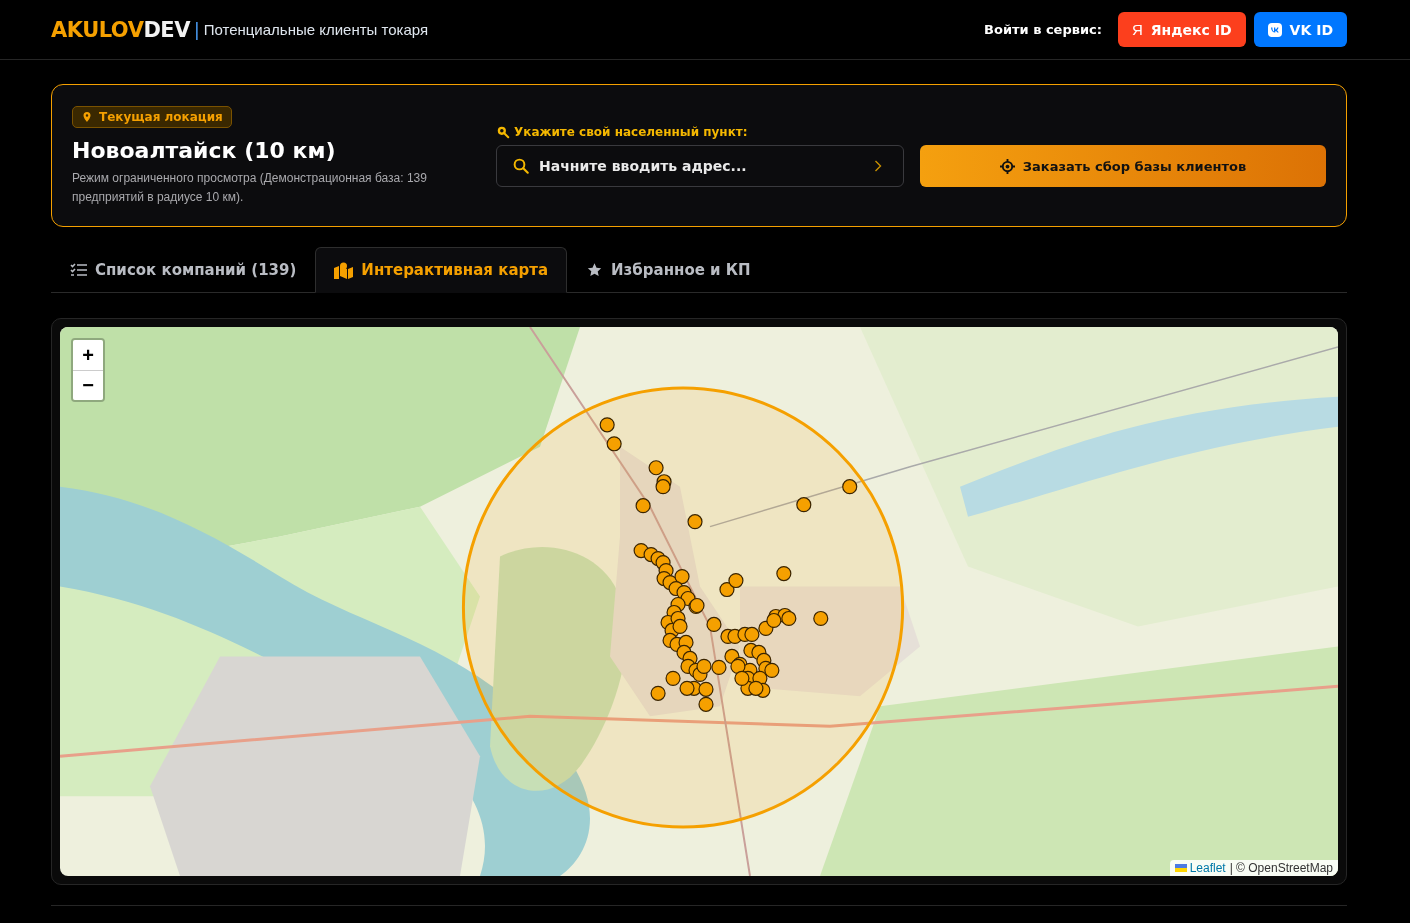 This screenshot has width=1410, height=923. What do you see at coordinates (88, 385) in the screenshot?
I see `zoom-out-button: −` at bounding box center [88, 385].